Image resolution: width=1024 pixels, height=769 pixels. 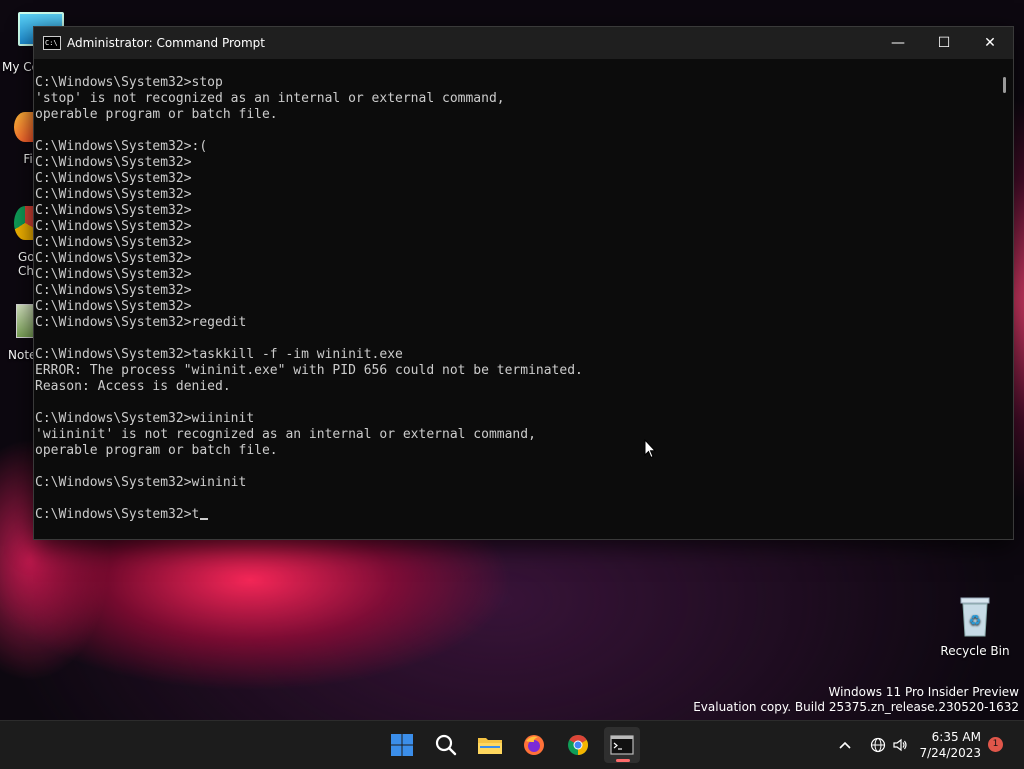 I want to click on recycle-bin-label: Recycle Bin, so click(x=975, y=651).